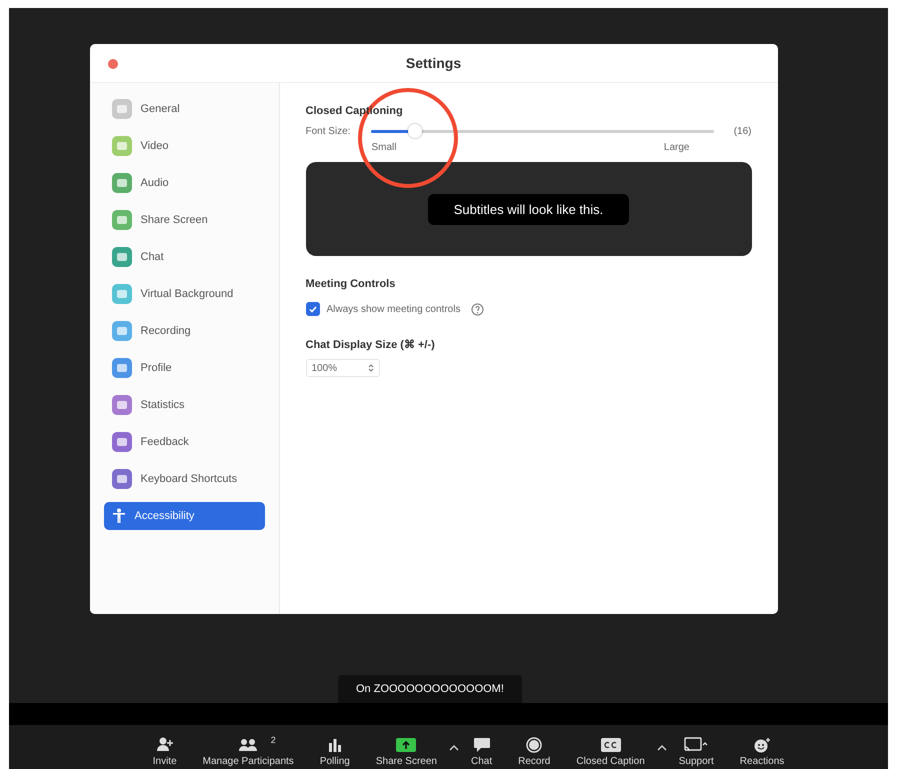 Image resolution: width=897 pixels, height=769 pixels. What do you see at coordinates (343, 368) in the screenshot?
I see `size-select: 100%` at bounding box center [343, 368].